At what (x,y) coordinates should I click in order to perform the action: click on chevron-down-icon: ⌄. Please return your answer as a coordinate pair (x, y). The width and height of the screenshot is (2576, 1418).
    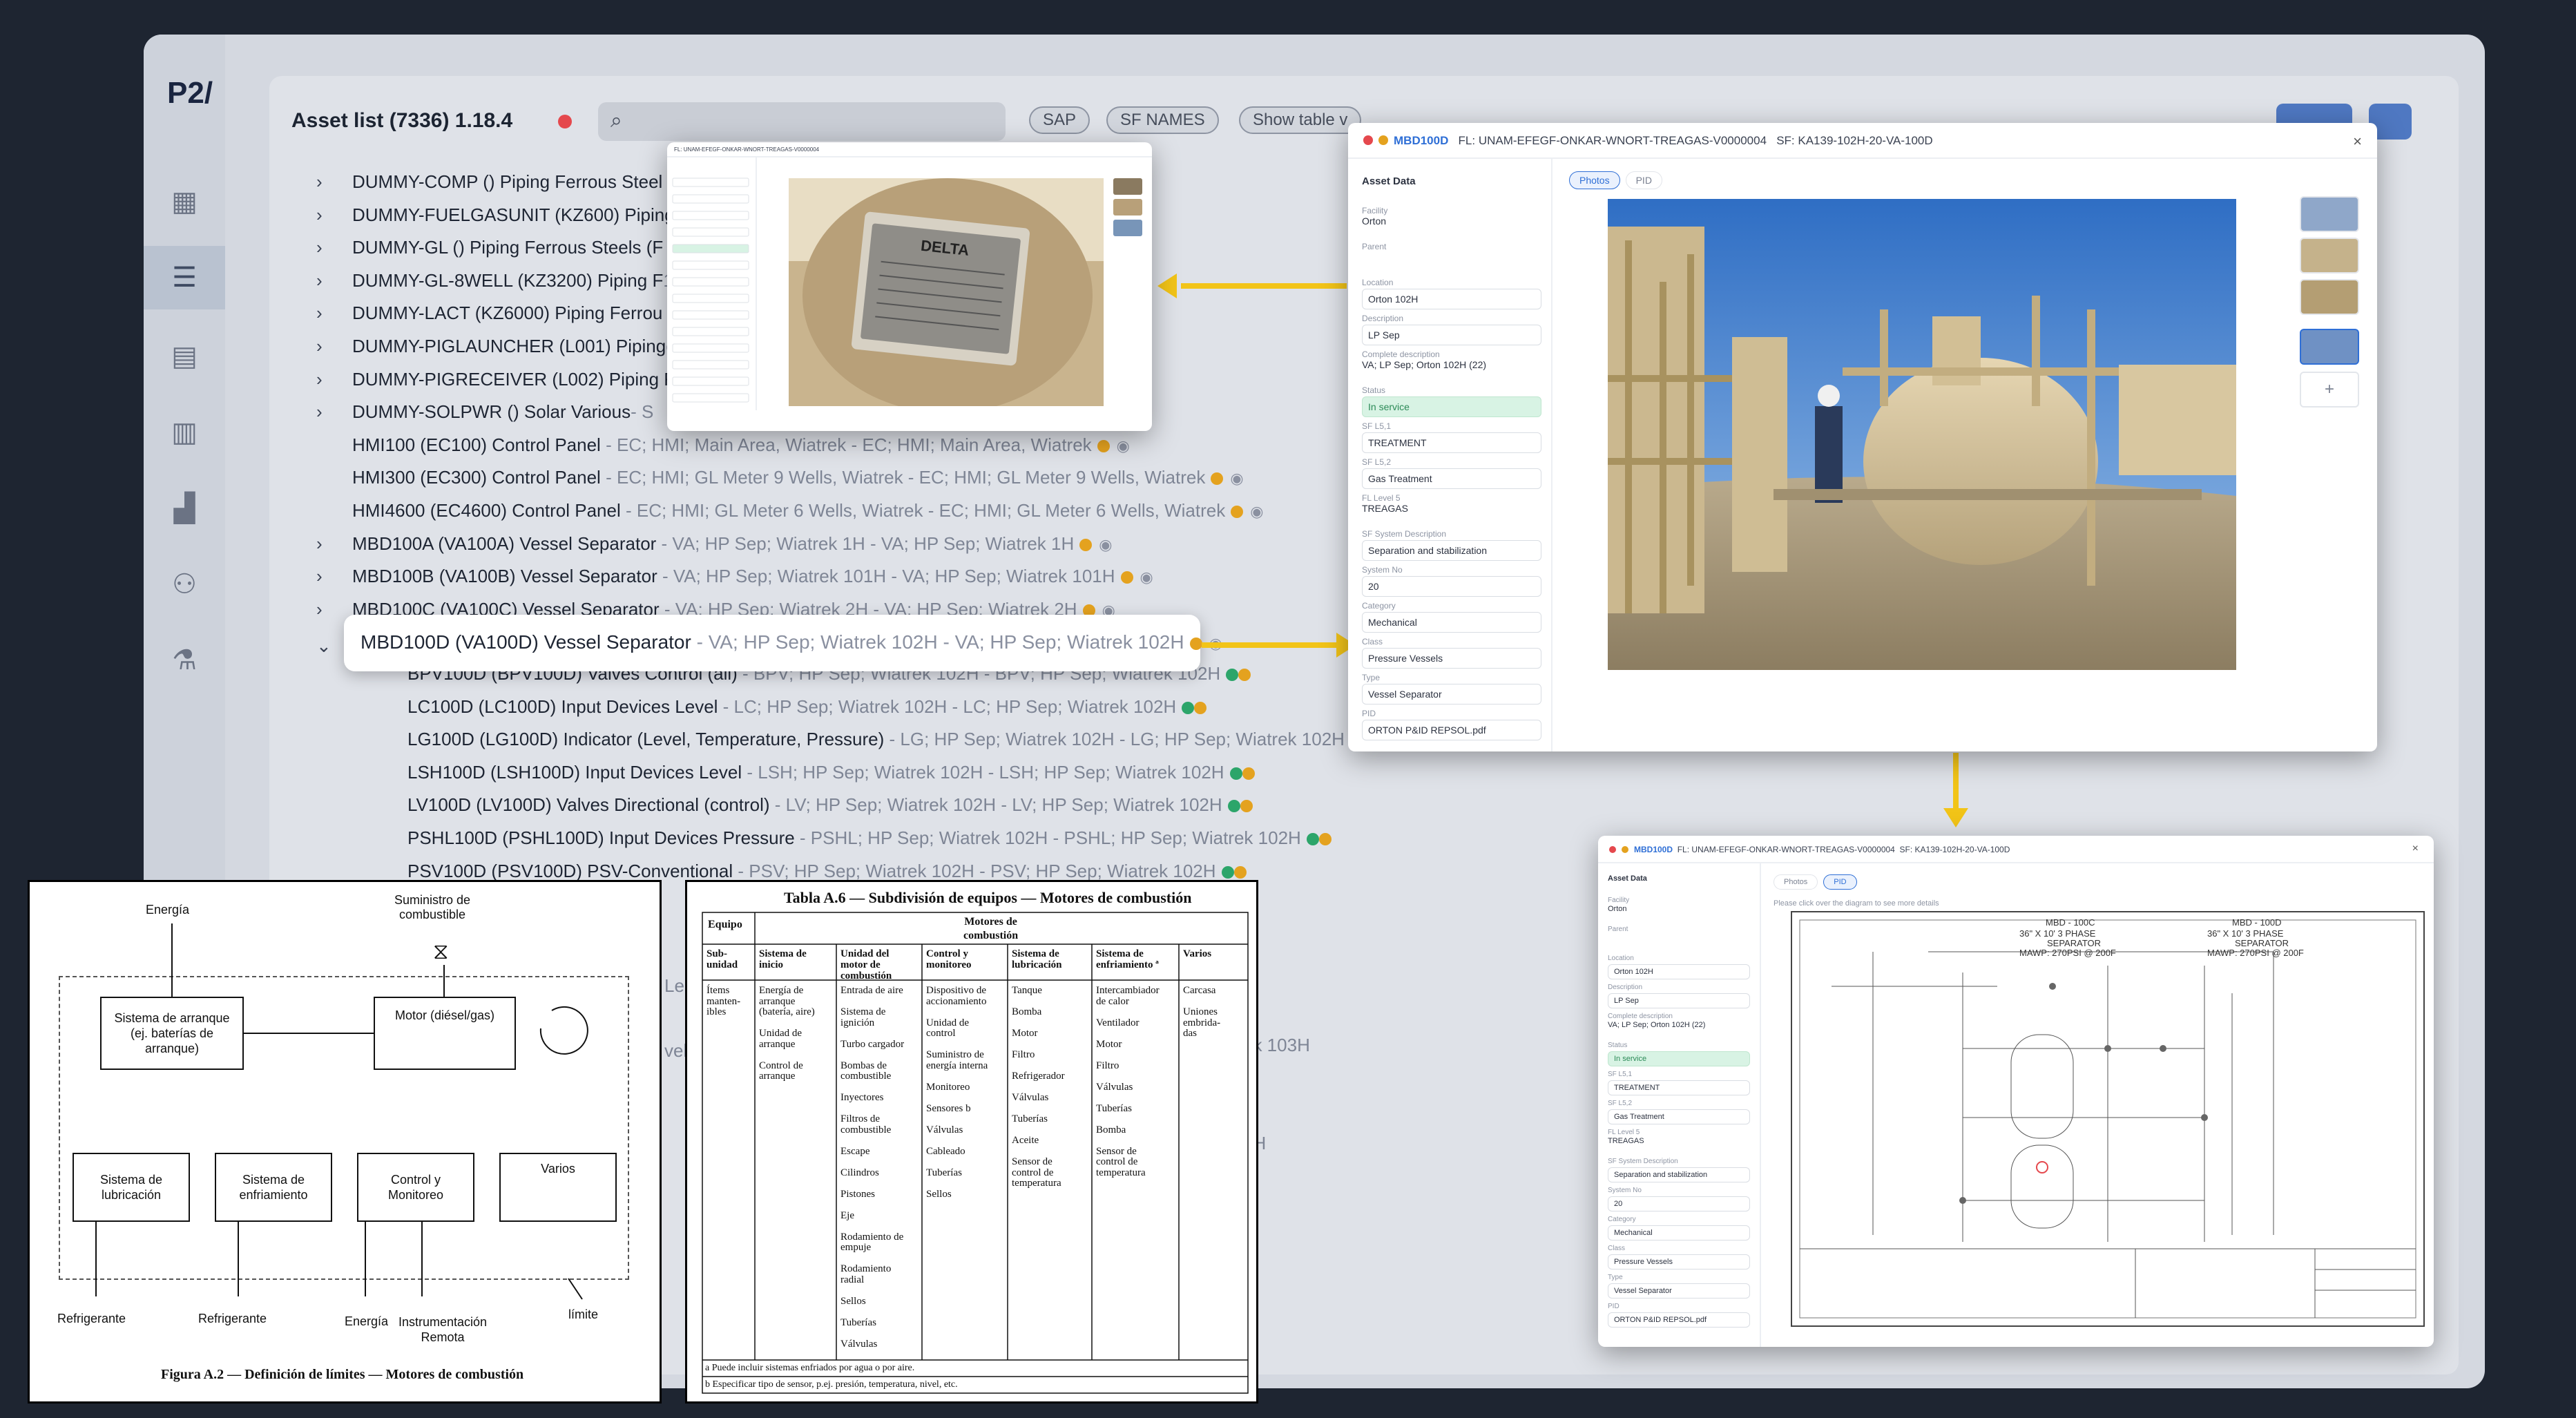
    Looking at the image, I should click on (323, 646).